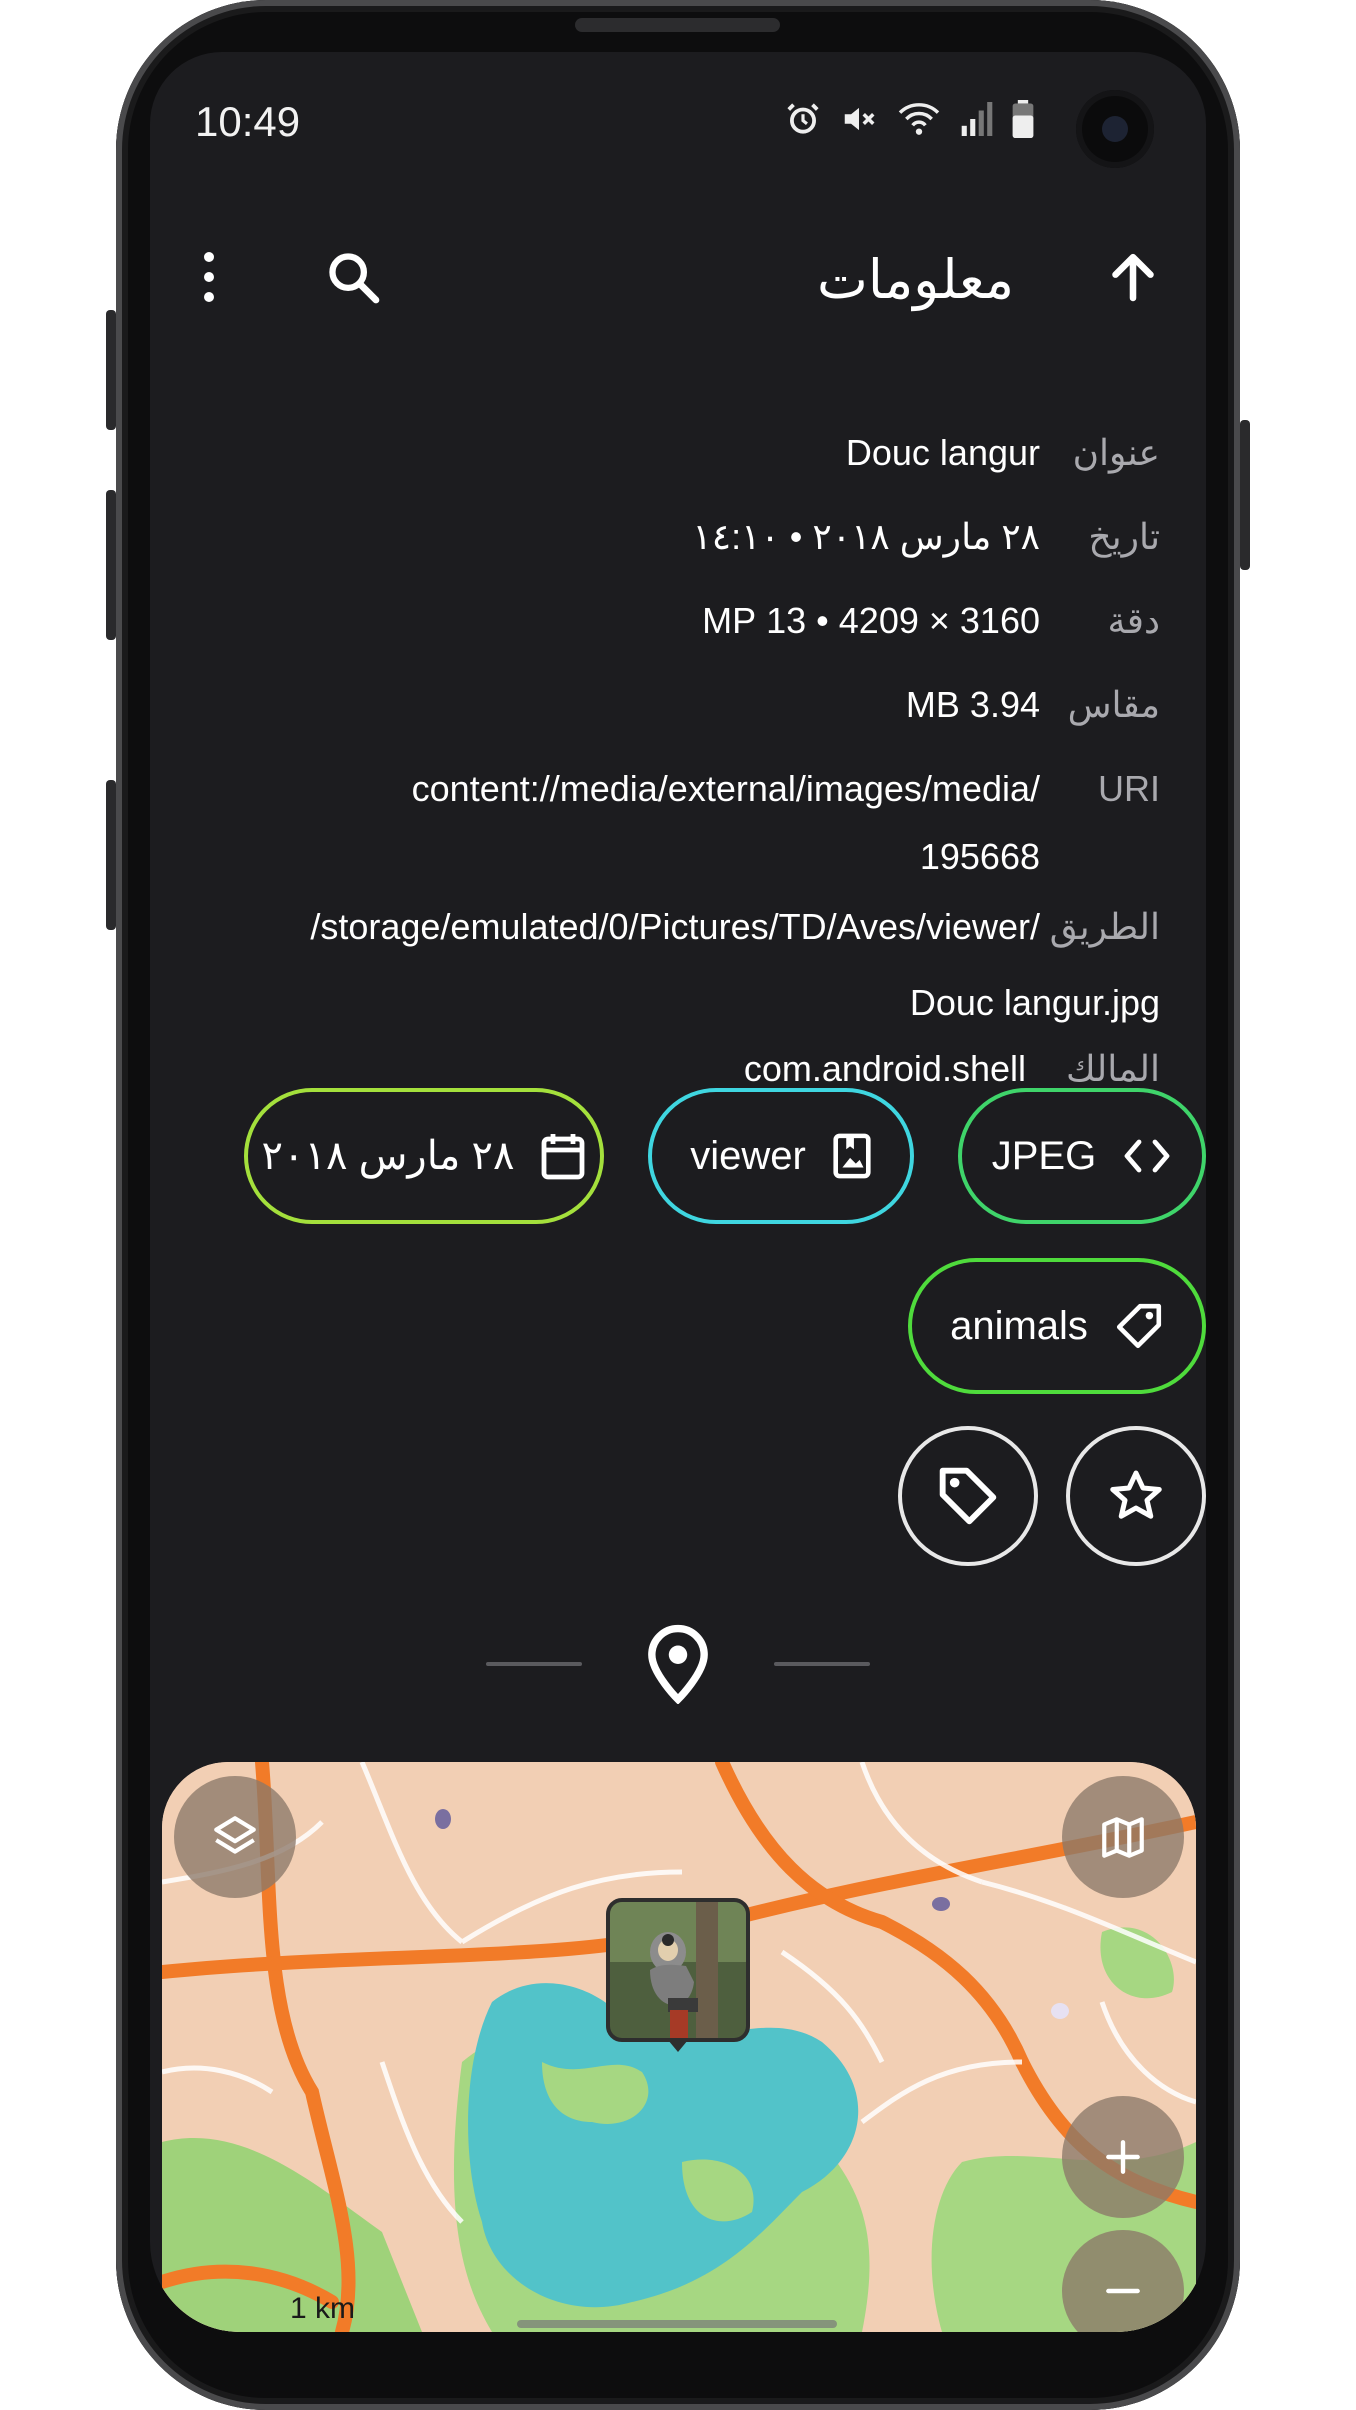 The width and height of the screenshot is (1356, 2410). What do you see at coordinates (1123, 2291) in the screenshot?
I see `minus-icon` at bounding box center [1123, 2291].